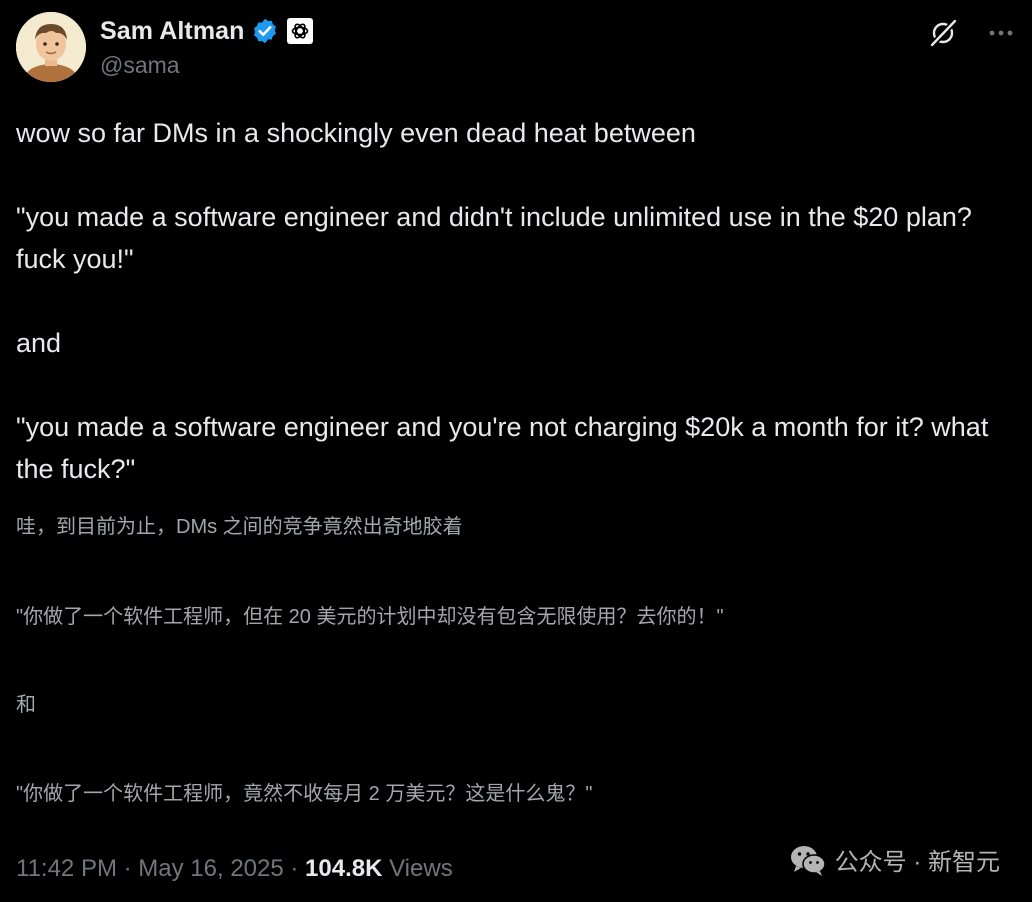 The width and height of the screenshot is (1032, 902). What do you see at coordinates (370, 617) in the screenshot?
I see `translation-line-2: "你做了一个软件工程师，但在 20 美元的计划中却没有包含无限使用？去你的！"` at bounding box center [370, 617].